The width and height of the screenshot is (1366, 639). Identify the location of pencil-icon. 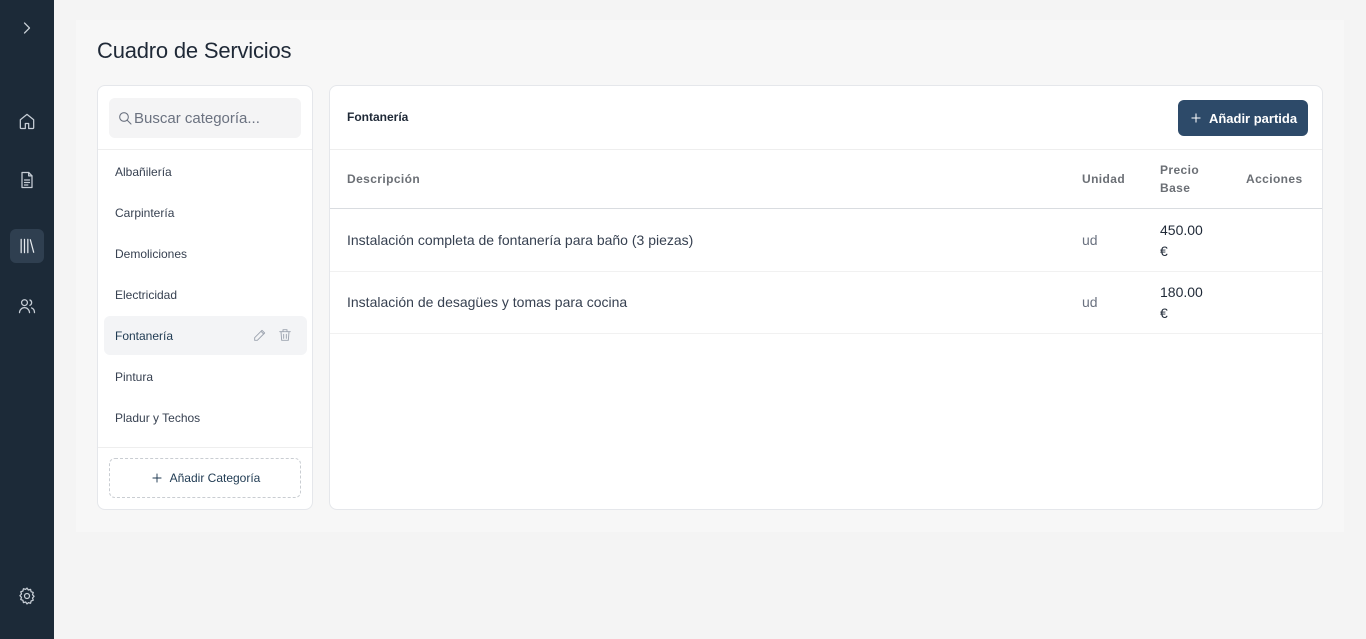
(260, 335).